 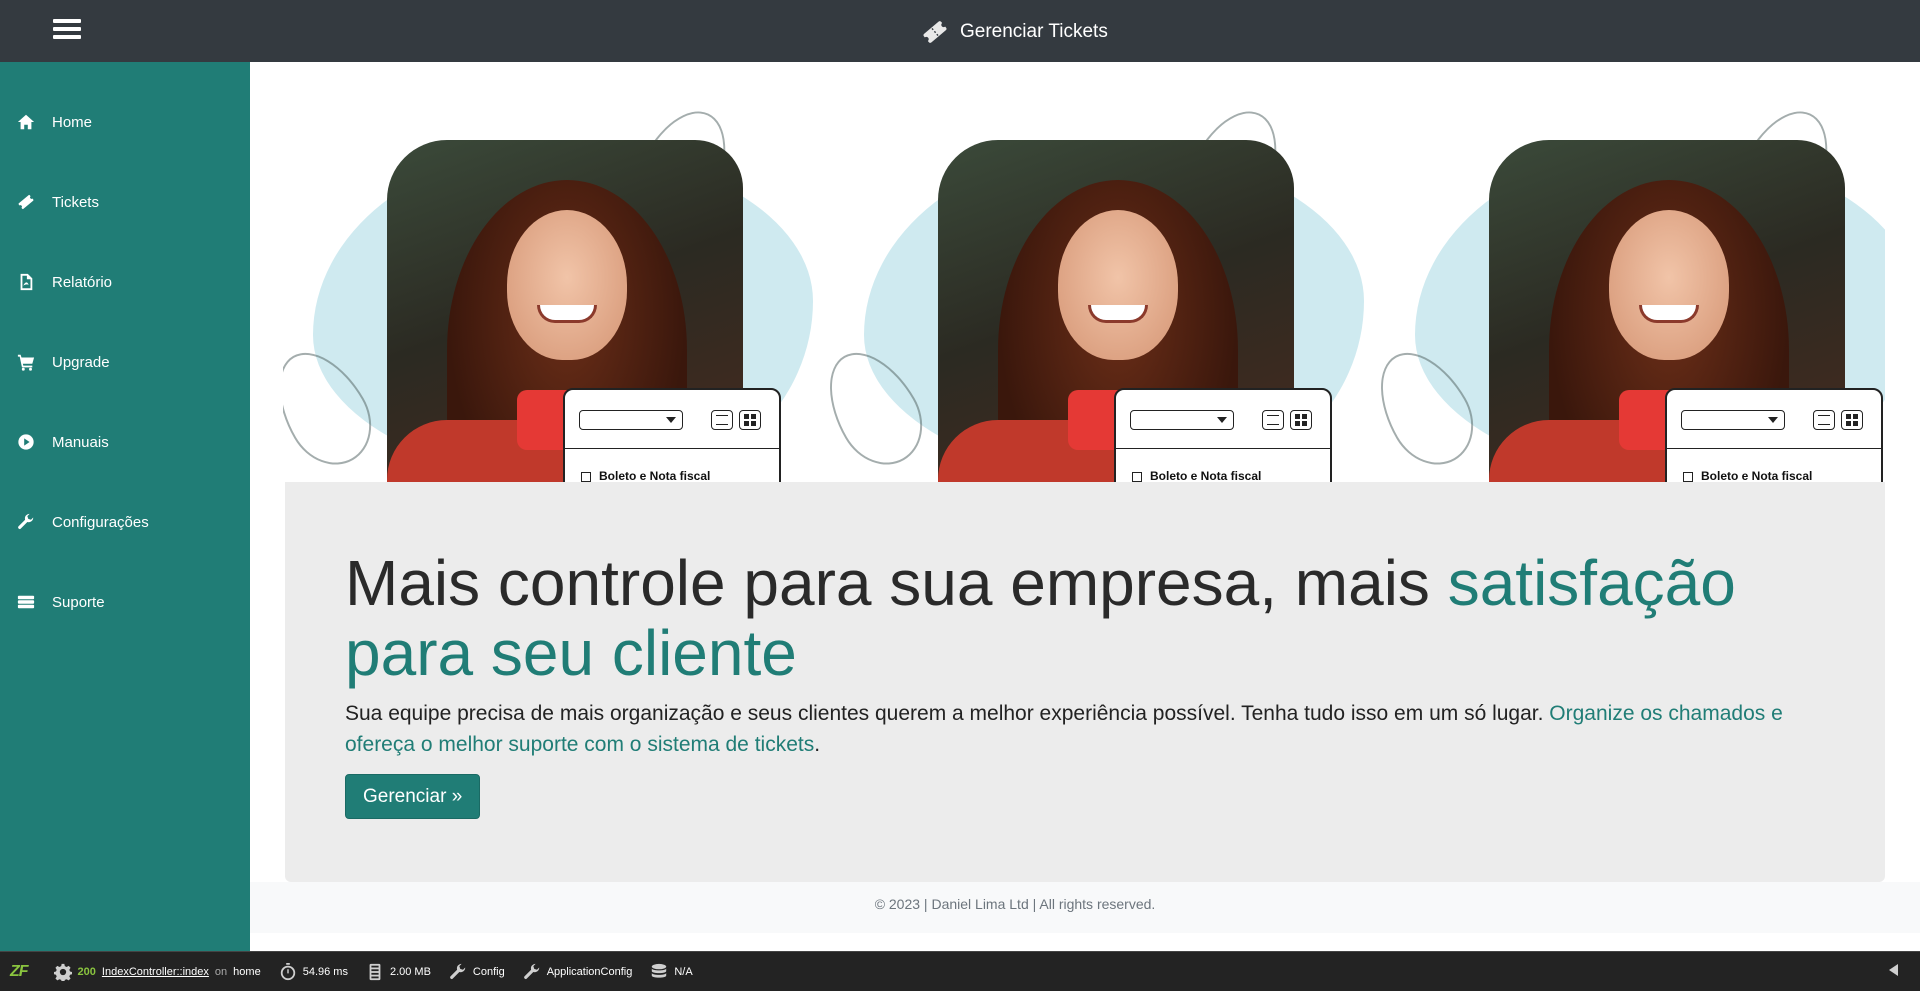 What do you see at coordinates (488, 971) in the screenshot?
I see `config-label: Config` at bounding box center [488, 971].